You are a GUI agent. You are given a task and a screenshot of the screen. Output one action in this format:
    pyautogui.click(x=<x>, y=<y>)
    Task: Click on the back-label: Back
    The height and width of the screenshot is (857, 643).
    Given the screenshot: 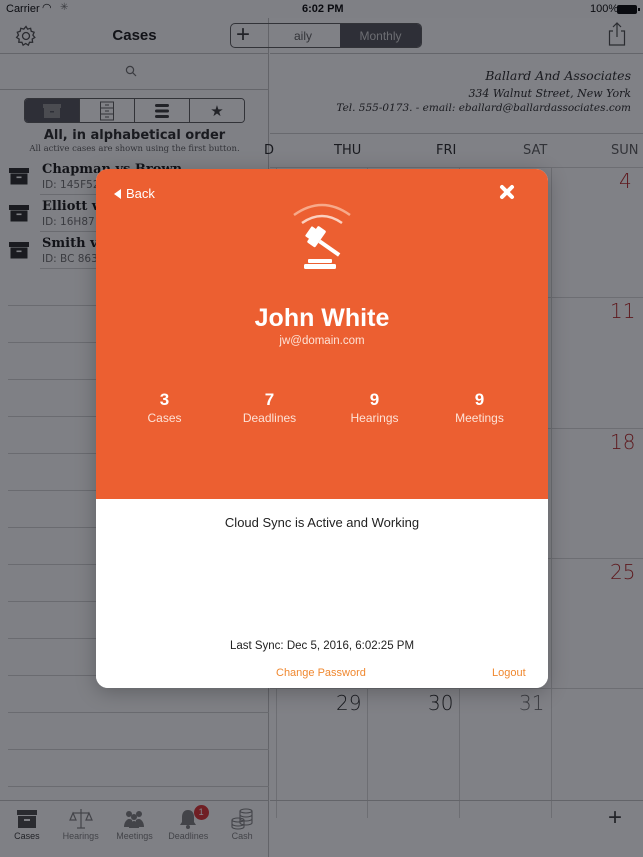 What is the action you would take?
    pyautogui.click(x=140, y=193)
    